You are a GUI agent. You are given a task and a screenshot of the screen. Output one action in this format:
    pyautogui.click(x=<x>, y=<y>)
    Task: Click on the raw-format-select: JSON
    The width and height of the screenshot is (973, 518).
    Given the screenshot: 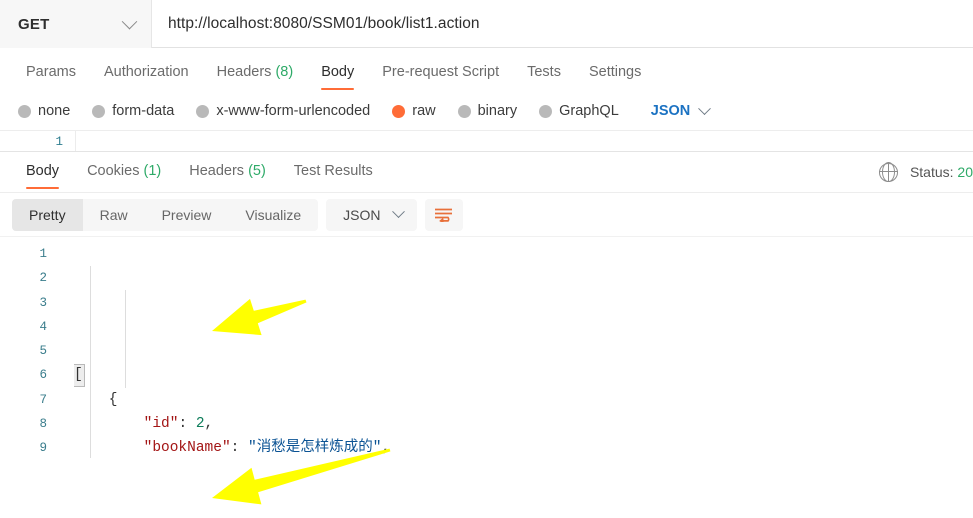 What is the action you would take?
    pyautogui.click(x=681, y=110)
    